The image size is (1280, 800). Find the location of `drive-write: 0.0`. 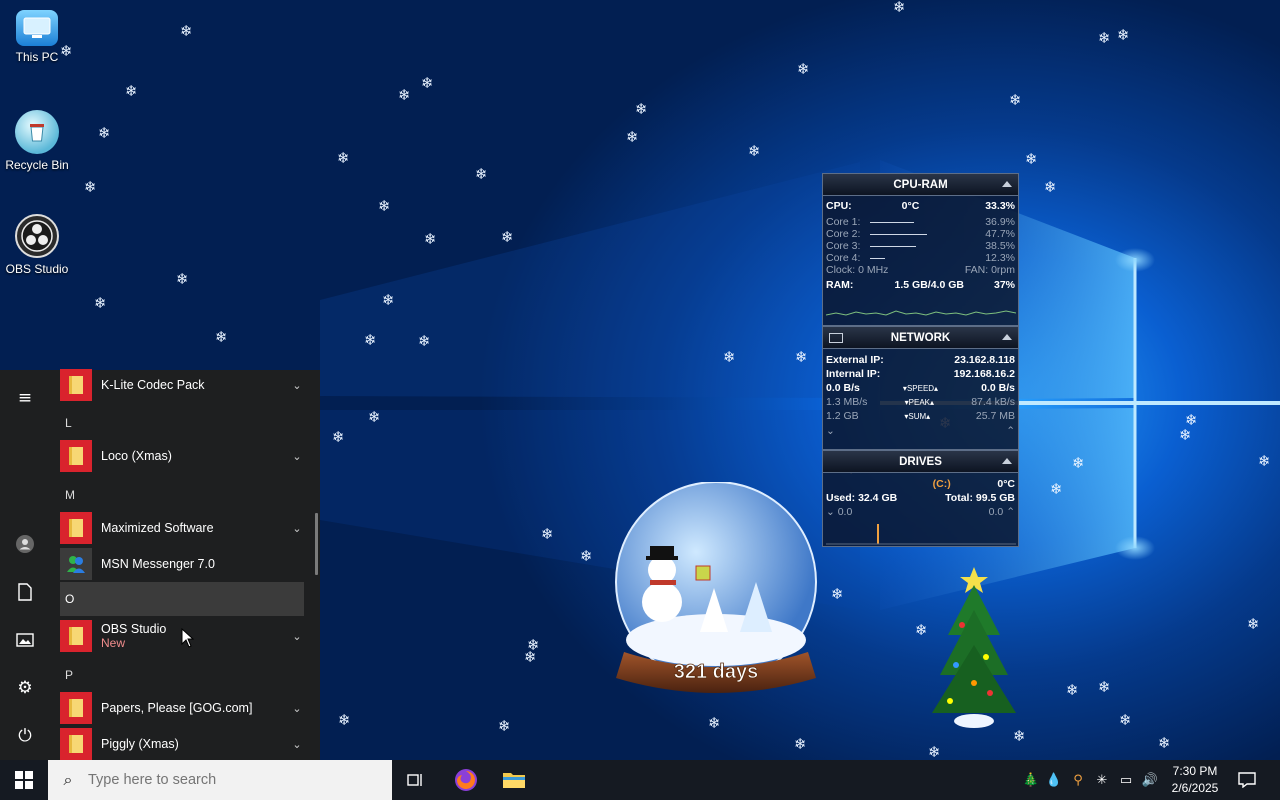

drive-write: 0.0 is located at coordinates (996, 512).